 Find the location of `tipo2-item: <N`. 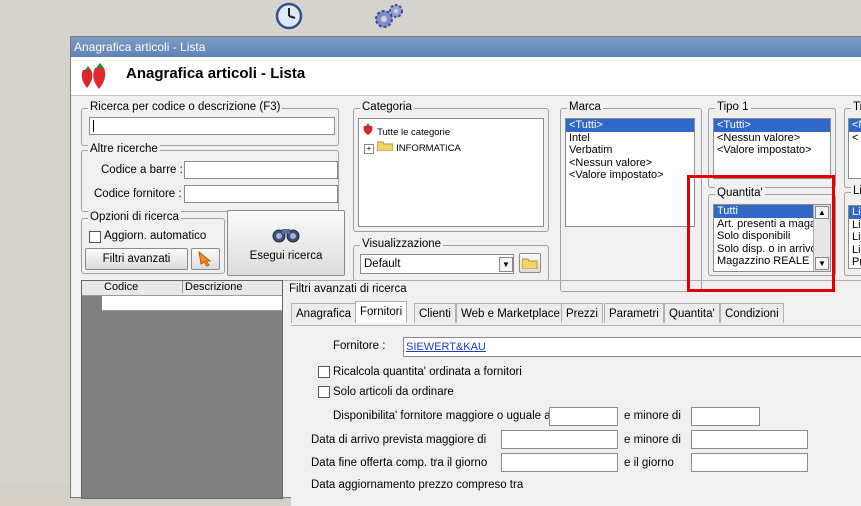

tipo2-item: <N is located at coordinates (855, 125).